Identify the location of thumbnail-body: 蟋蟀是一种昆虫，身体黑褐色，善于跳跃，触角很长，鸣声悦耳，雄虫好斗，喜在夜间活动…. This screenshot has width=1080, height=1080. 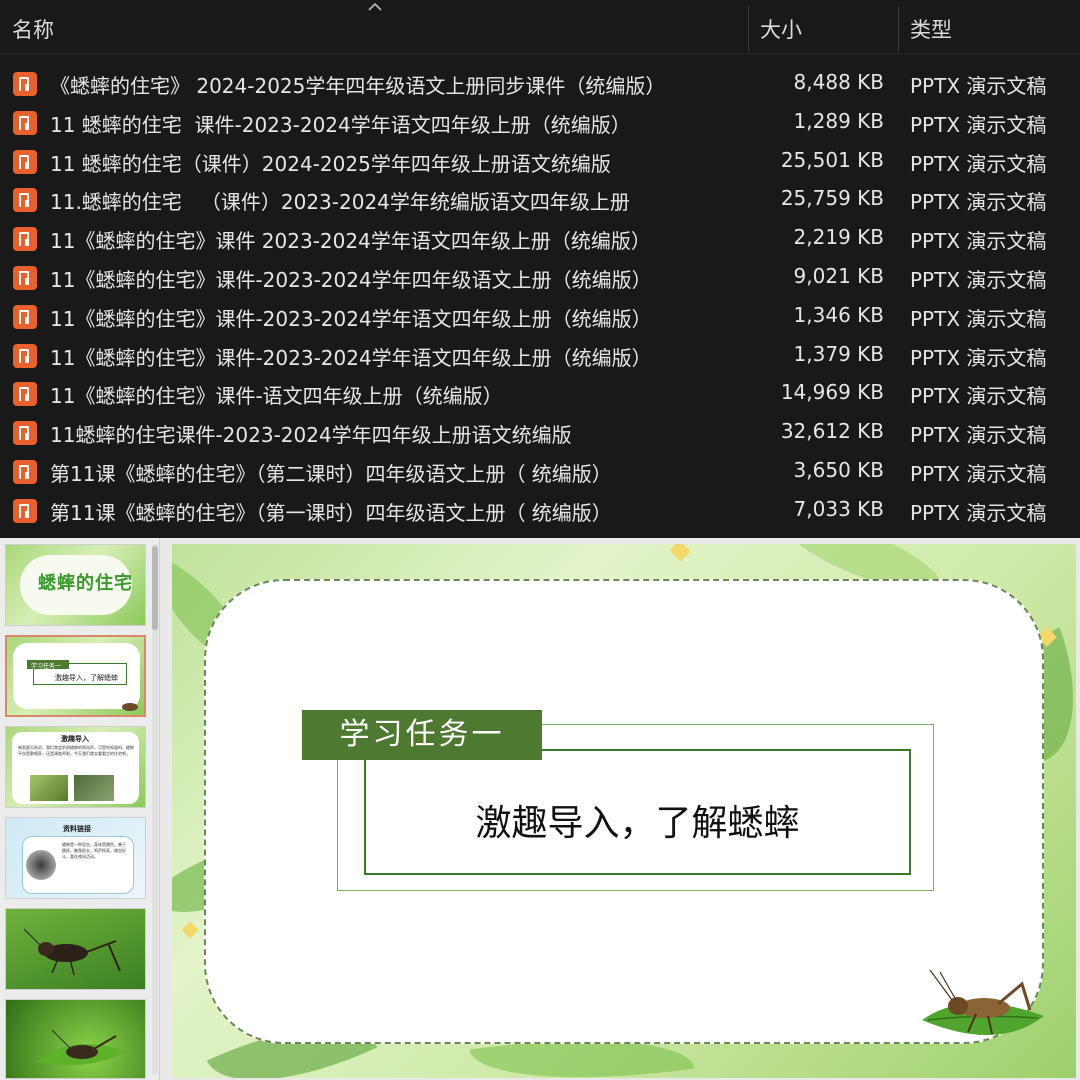
(94, 850).